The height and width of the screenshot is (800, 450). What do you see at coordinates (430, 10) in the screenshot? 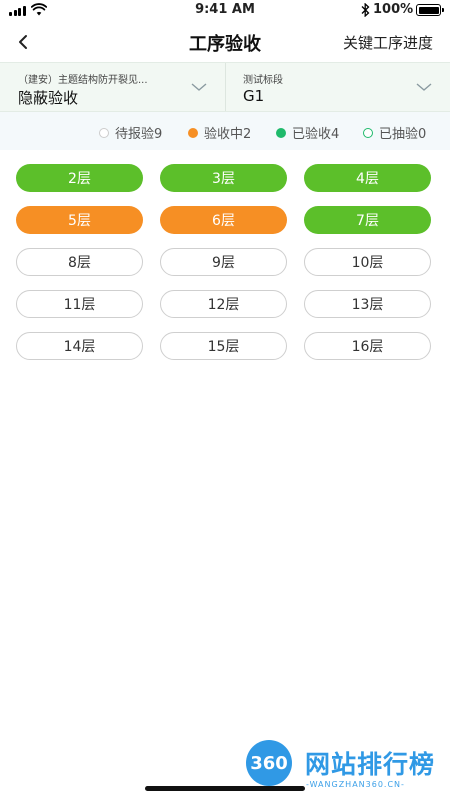
I see `battery-icon` at bounding box center [430, 10].